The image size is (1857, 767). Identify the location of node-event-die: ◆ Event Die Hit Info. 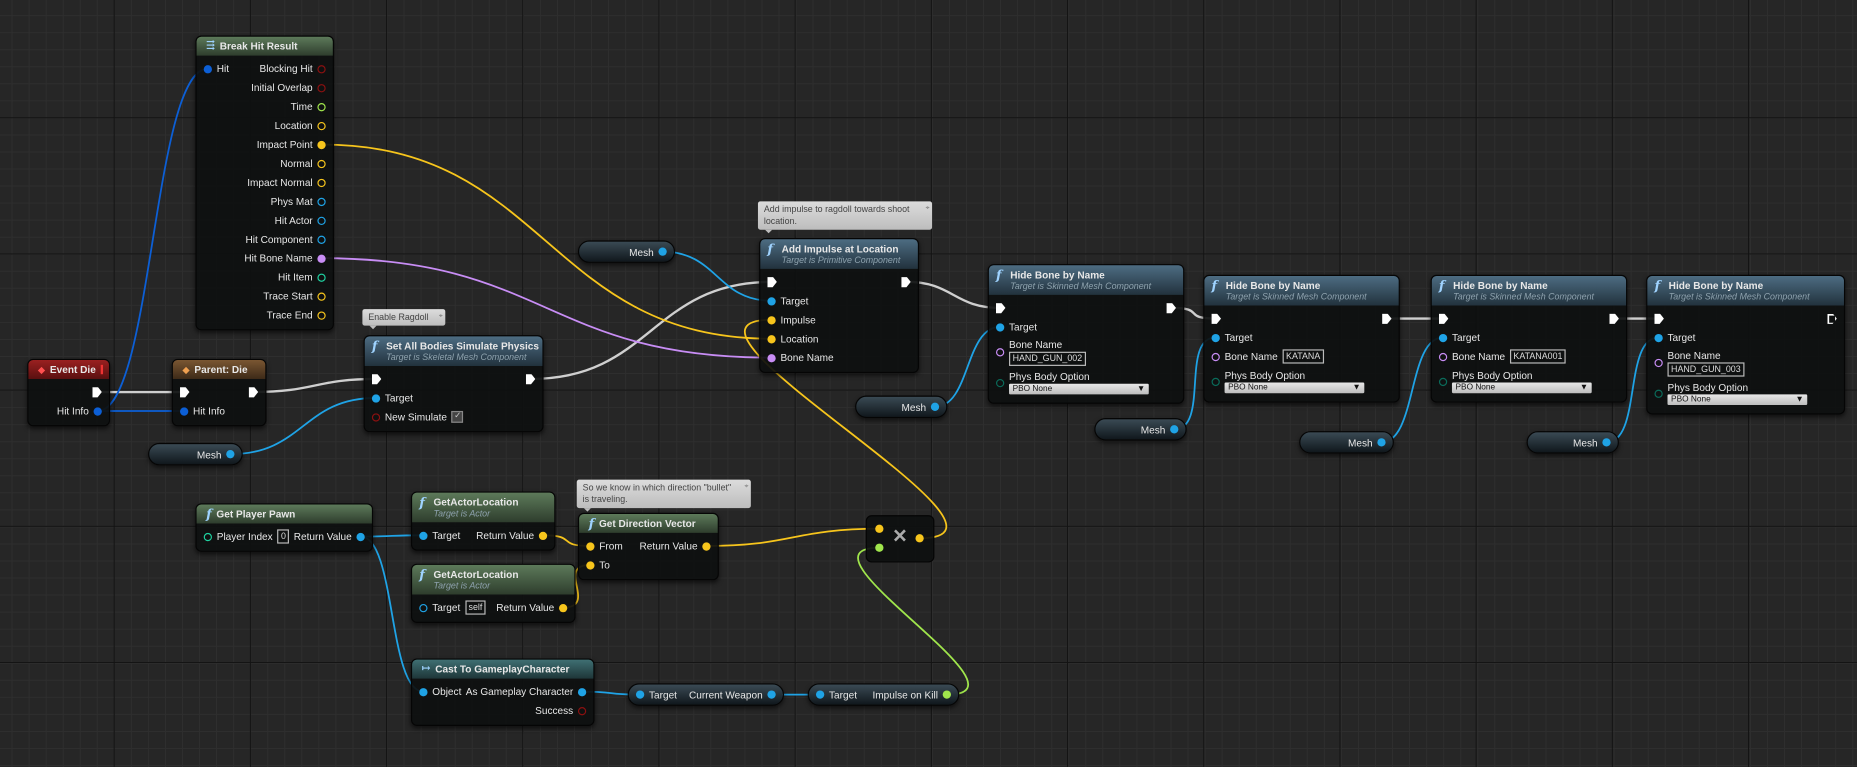
(69, 392).